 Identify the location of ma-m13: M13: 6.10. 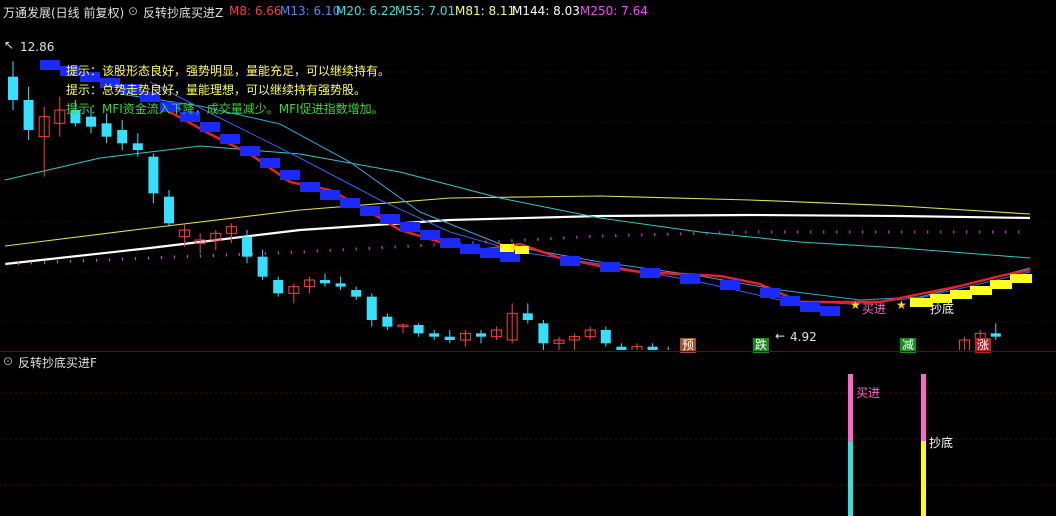
(310, 11).